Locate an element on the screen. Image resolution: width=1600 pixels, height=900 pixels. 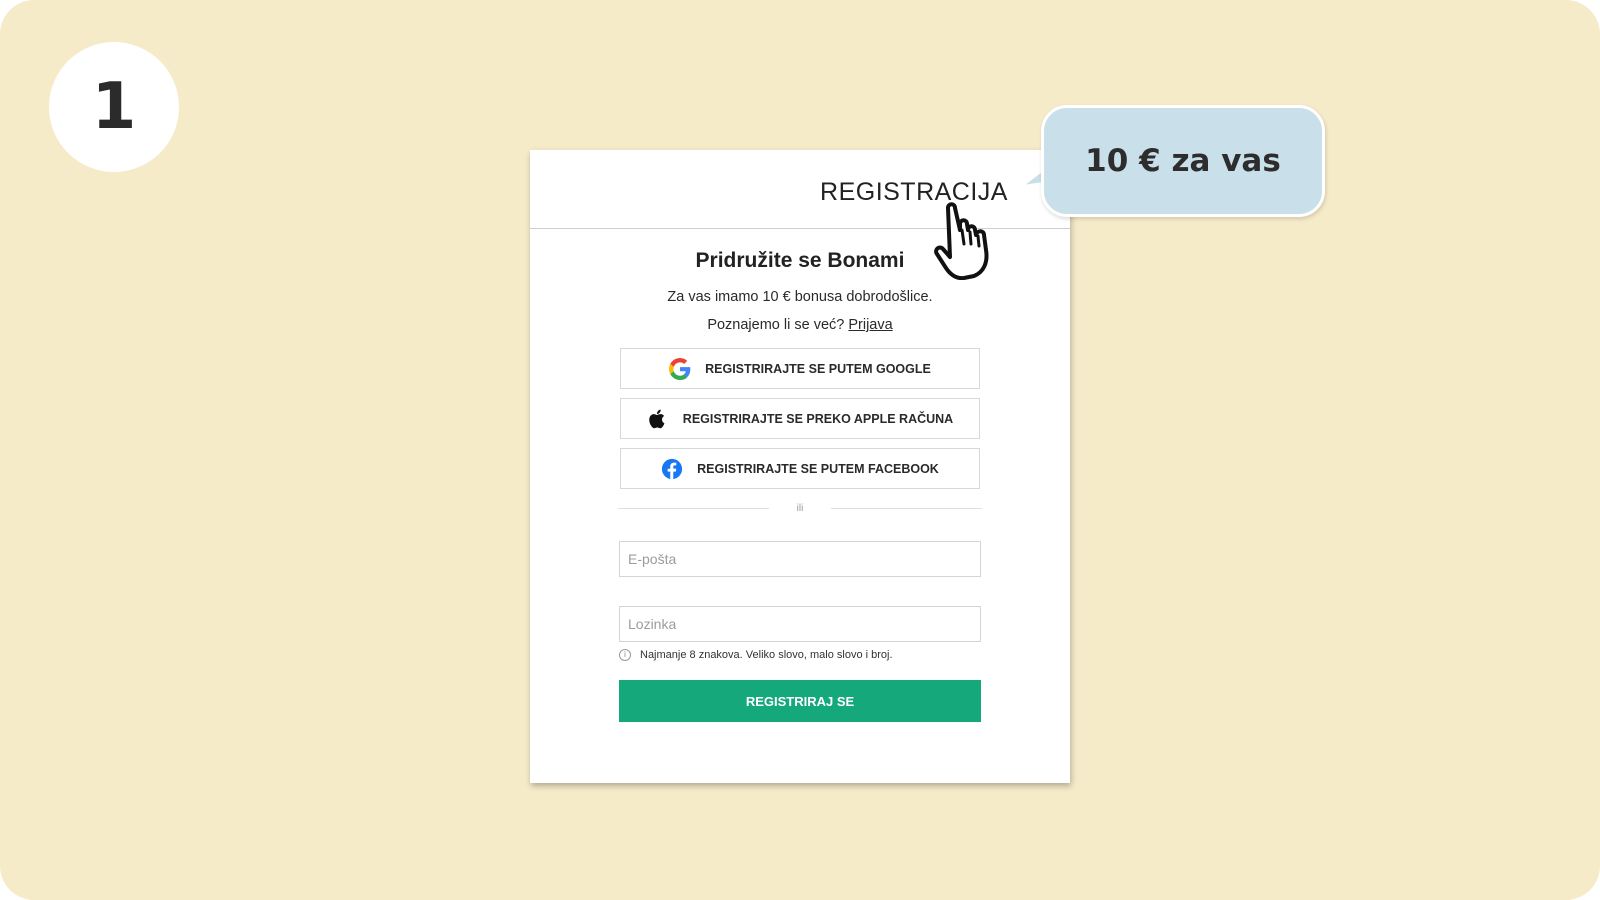
callout-bubble: 10 € za vas is located at coordinates (1183, 161).